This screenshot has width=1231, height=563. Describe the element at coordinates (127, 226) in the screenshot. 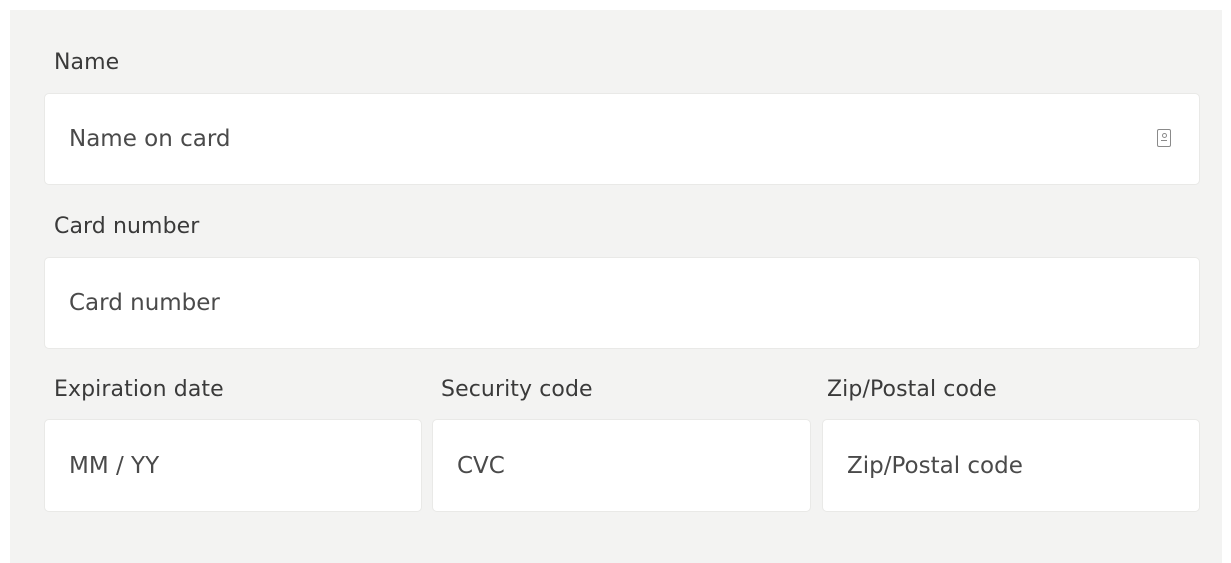

I see `card-number-label: Card number` at that location.